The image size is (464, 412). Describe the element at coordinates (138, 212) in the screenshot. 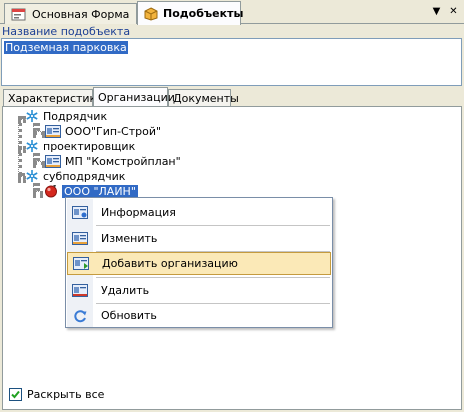

I see `menu-item-label: Информация` at that location.